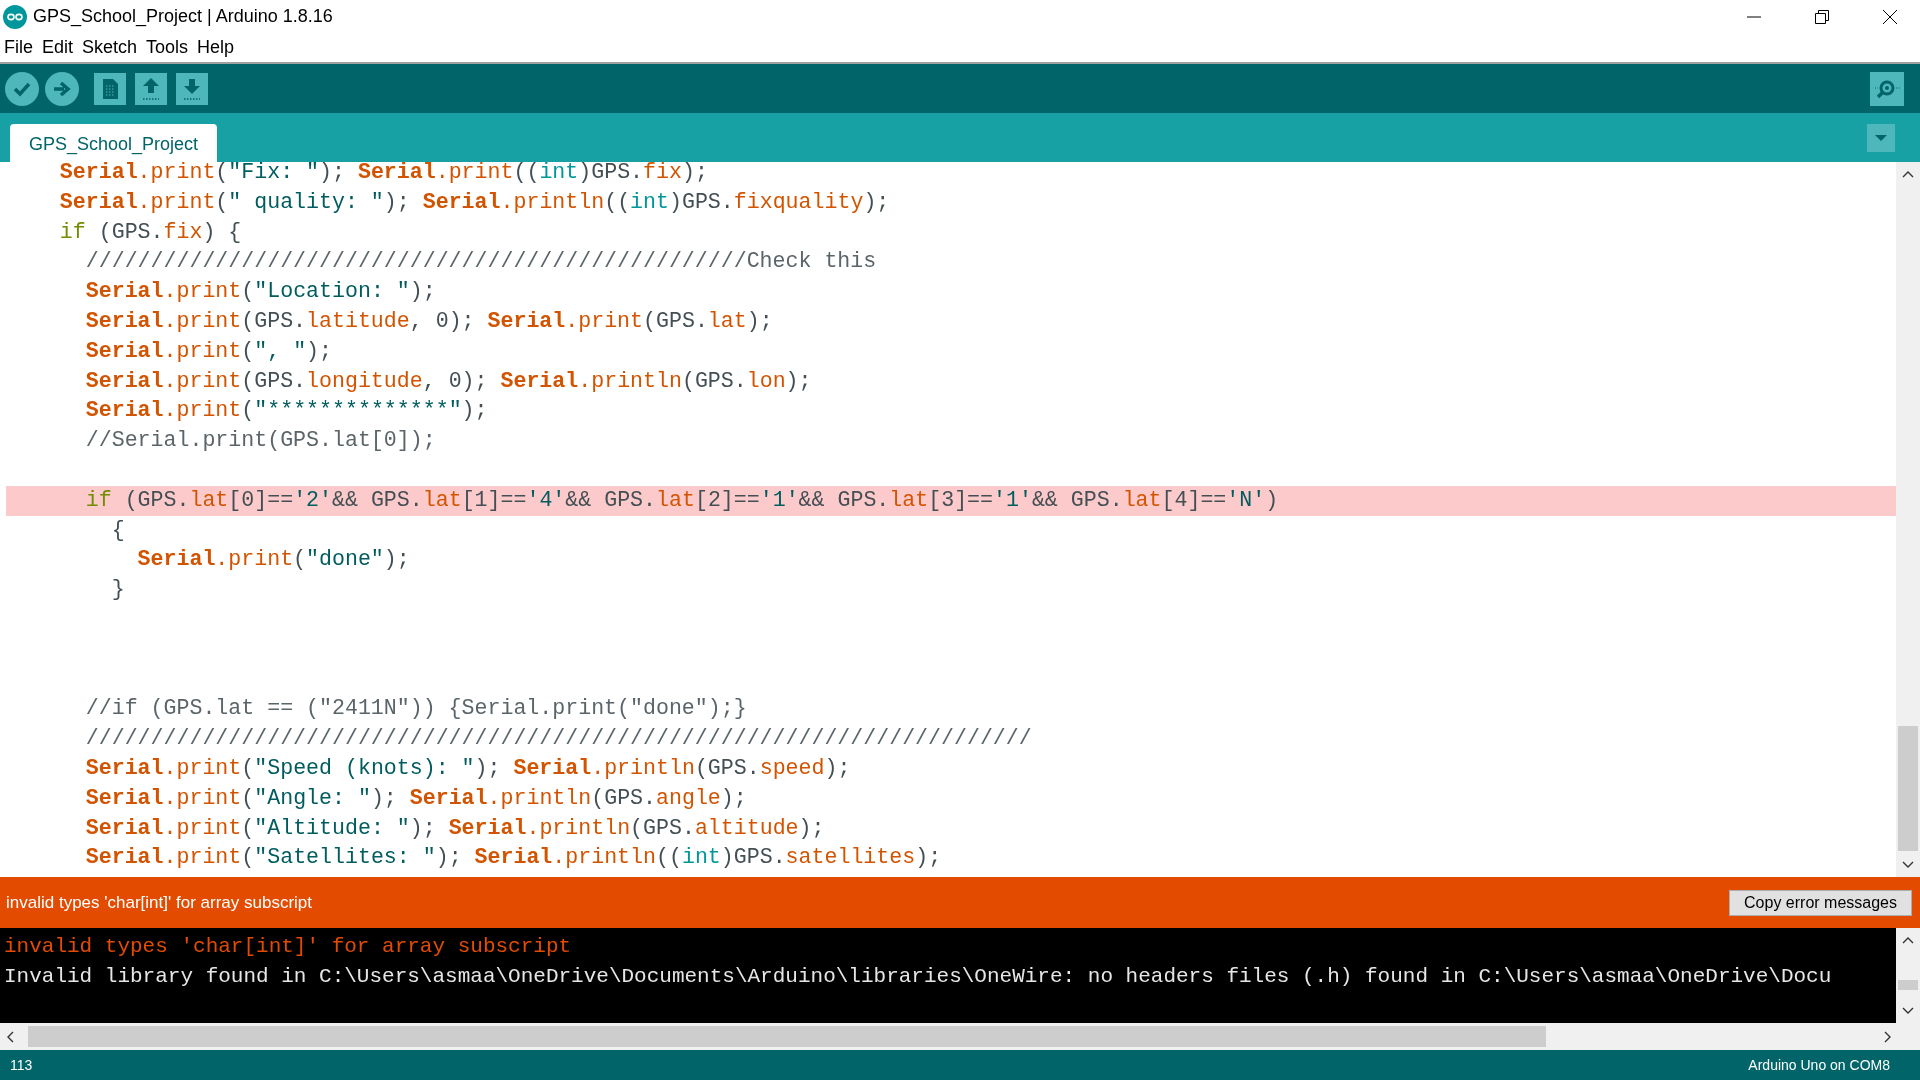 Image resolution: width=1920 pixels, height=1080 pixels. What do you see at coordinates (21, 47) in the screenshot?
I see `menu-item: File` at bounding box center [21, 47].